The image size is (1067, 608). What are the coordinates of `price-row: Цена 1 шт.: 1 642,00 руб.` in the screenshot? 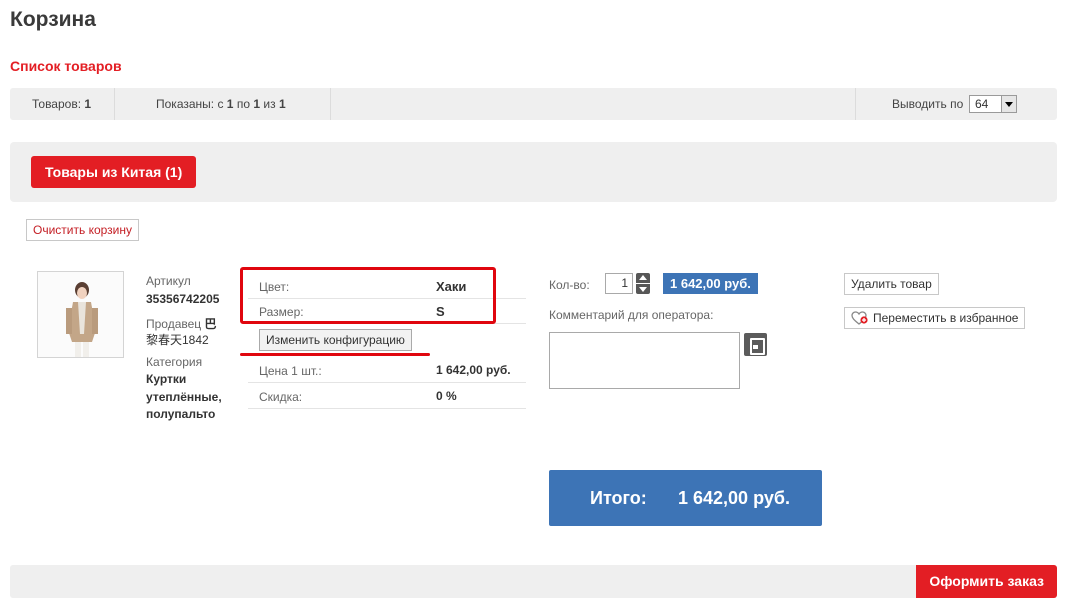 It's located at (387, 370).